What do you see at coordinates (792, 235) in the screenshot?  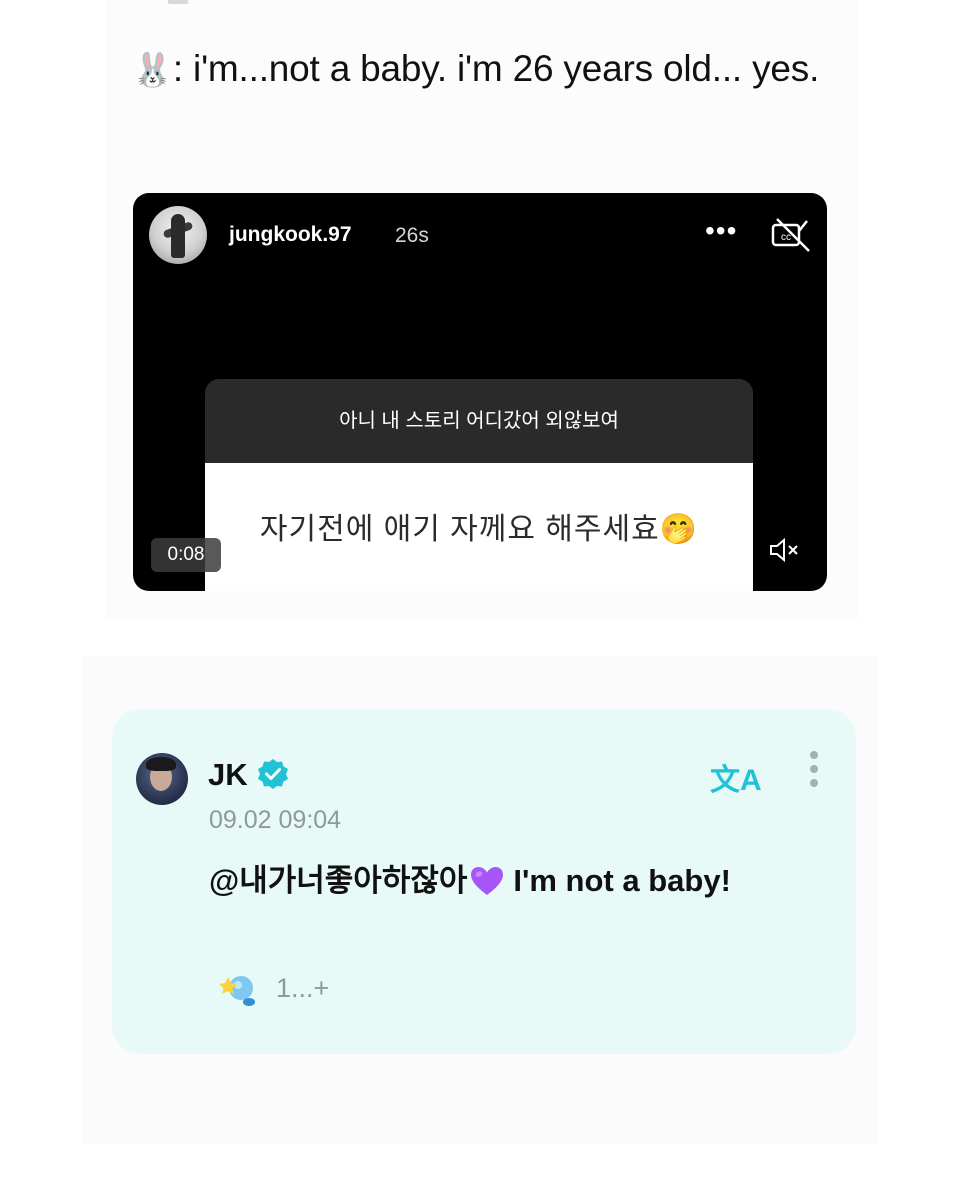 I see `captions-off-icon: cc` at bounding box center [792, 235].